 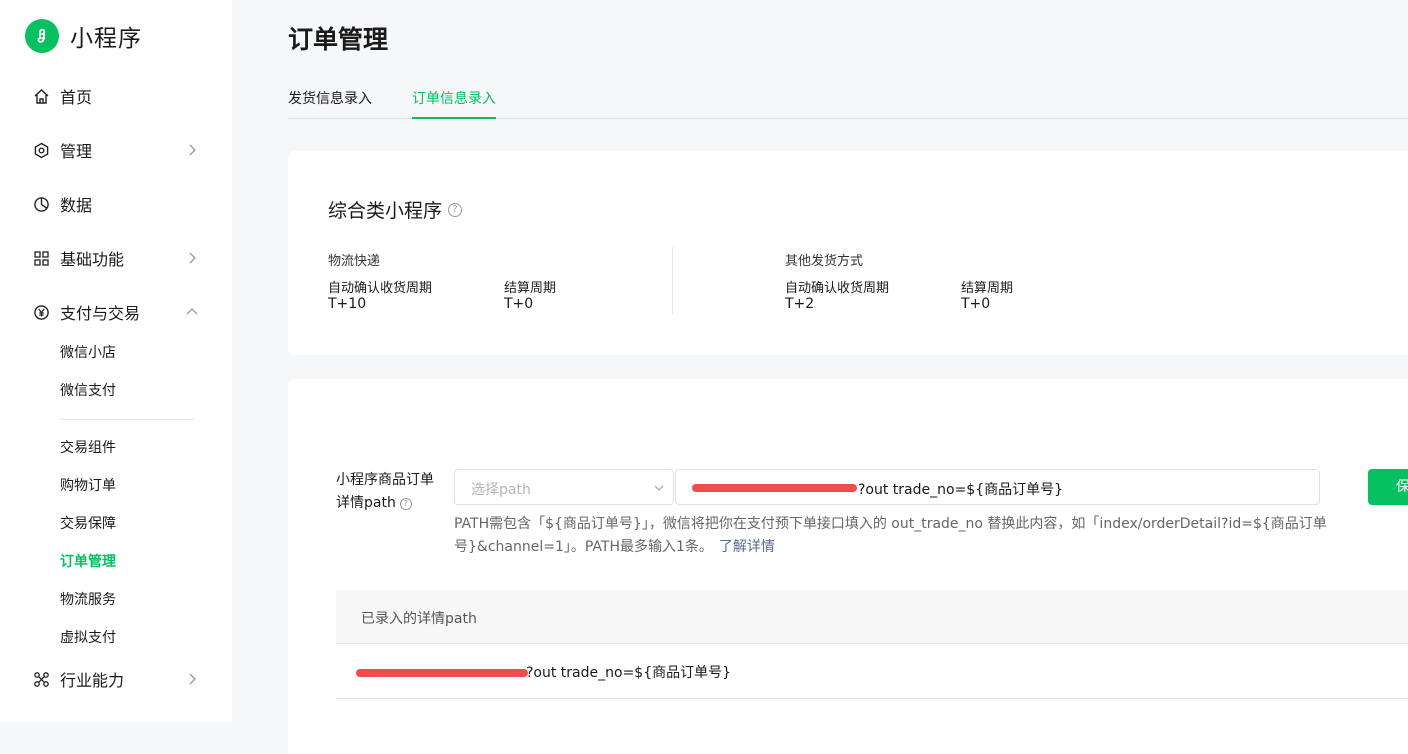 What do you see at coordinates (800, 304) in the screenshot?
I see `confirm-period-value: T+2` at bounding box center [800, 304].